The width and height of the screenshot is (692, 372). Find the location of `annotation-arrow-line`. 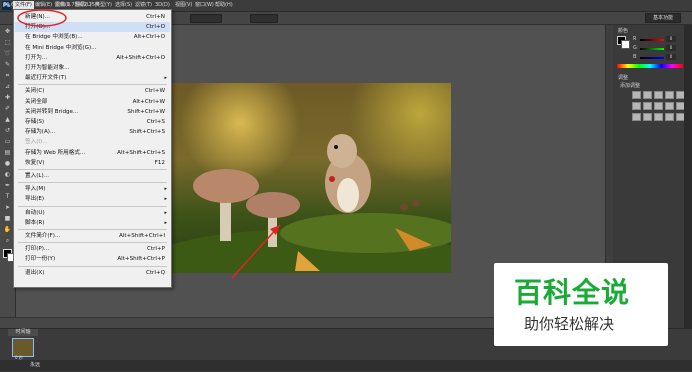

annotation-arrow-line is located at coordinates (256, 251).